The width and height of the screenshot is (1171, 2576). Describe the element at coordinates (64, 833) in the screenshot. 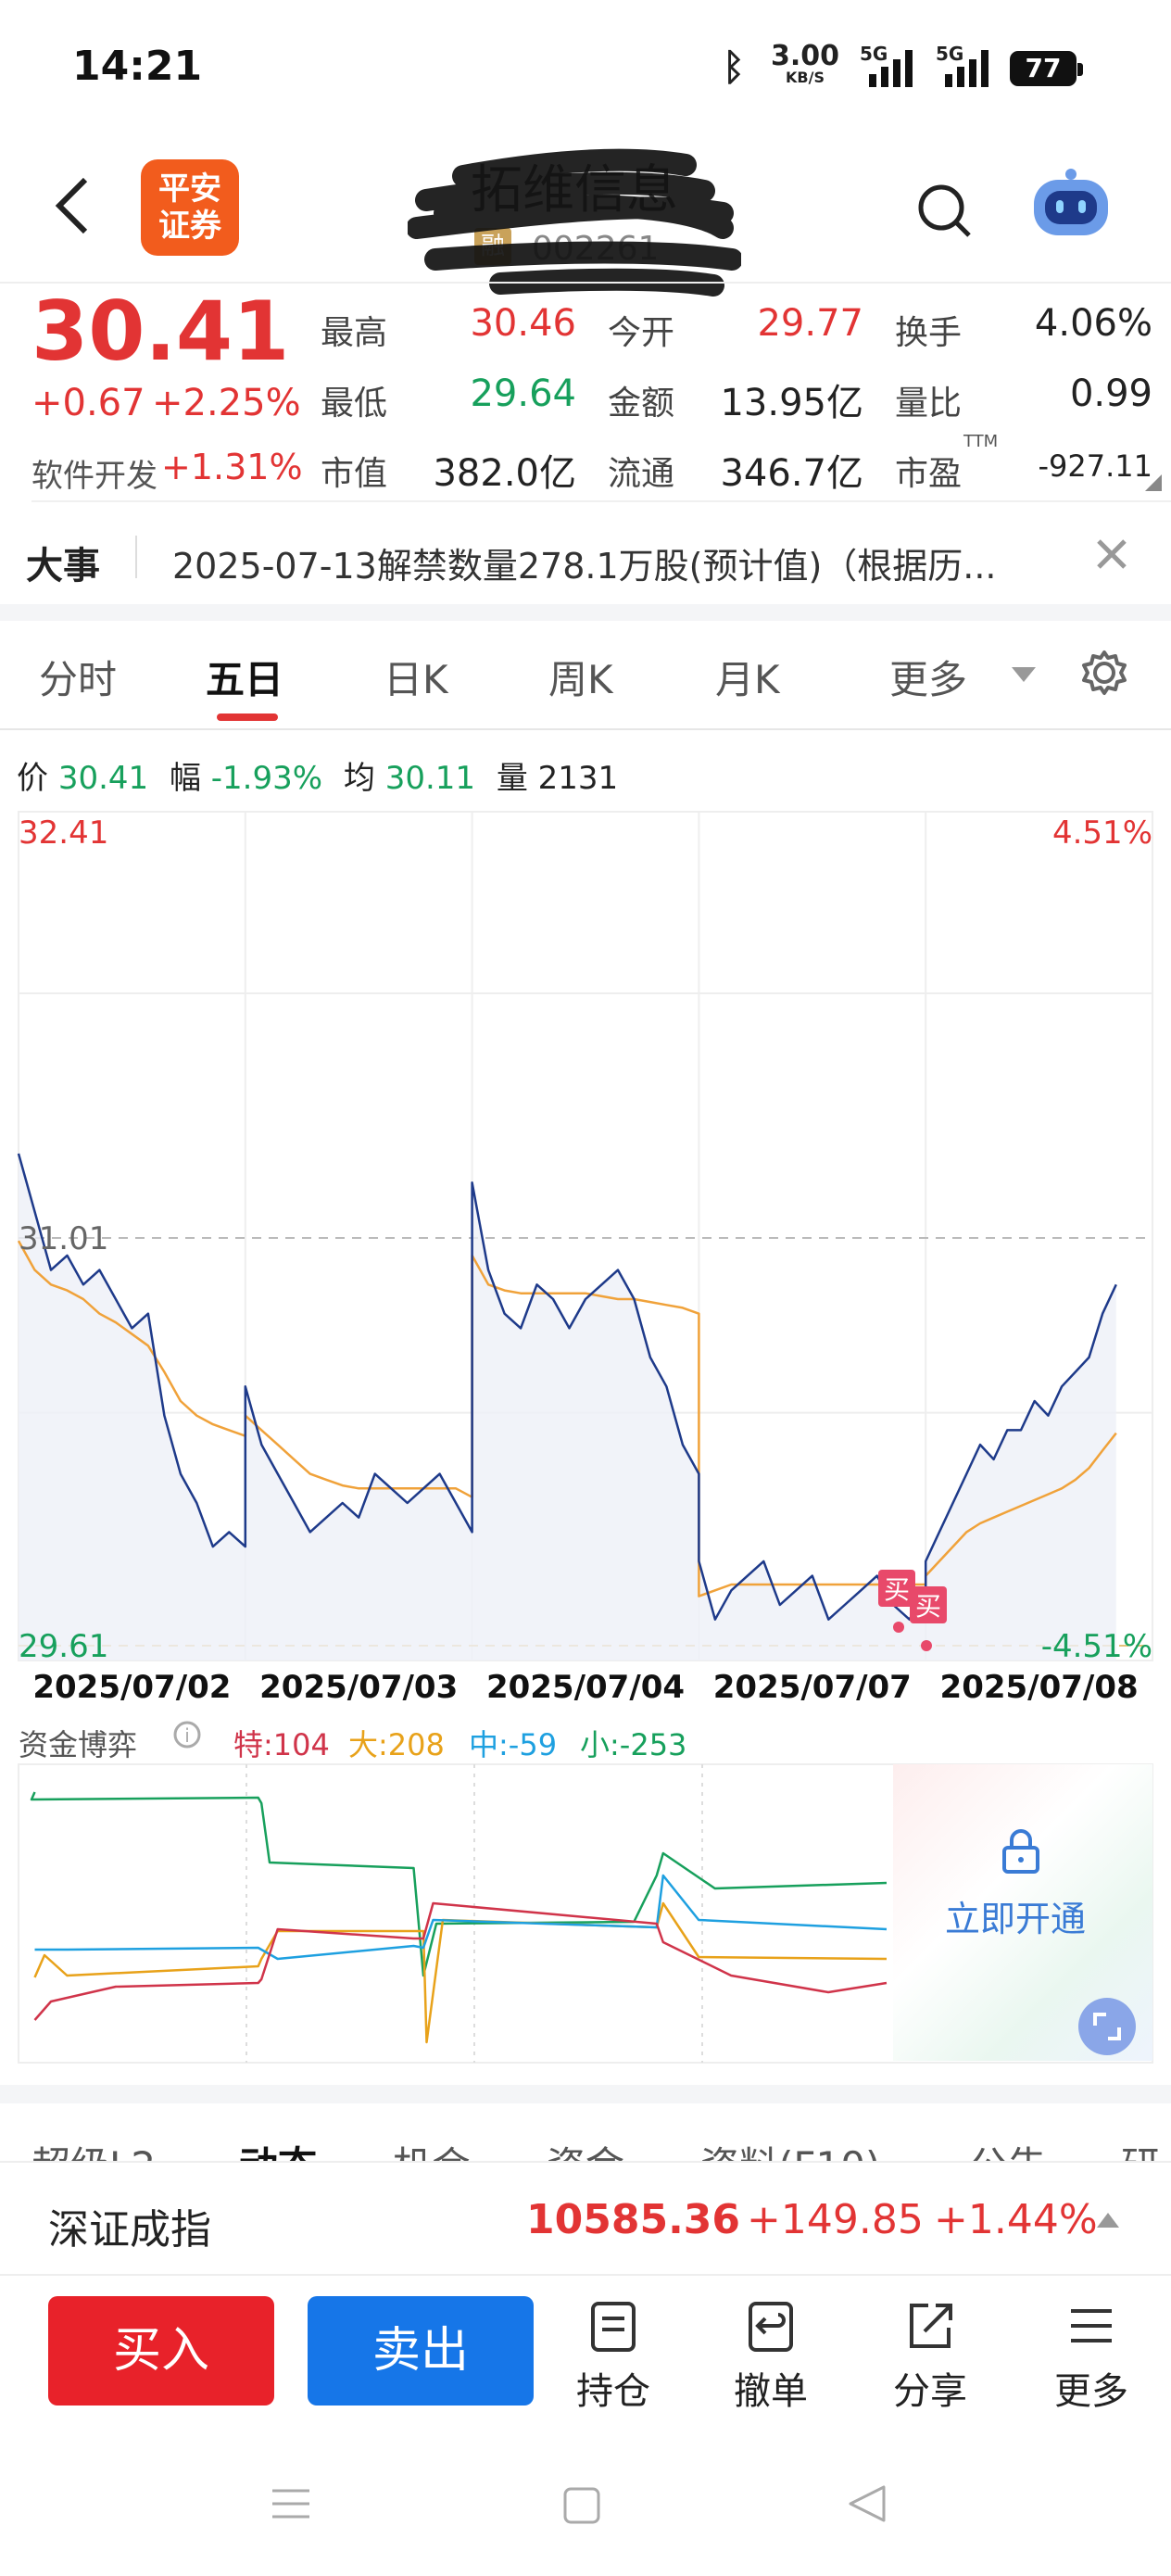

I see `y-max-label: 32.41` at that location.